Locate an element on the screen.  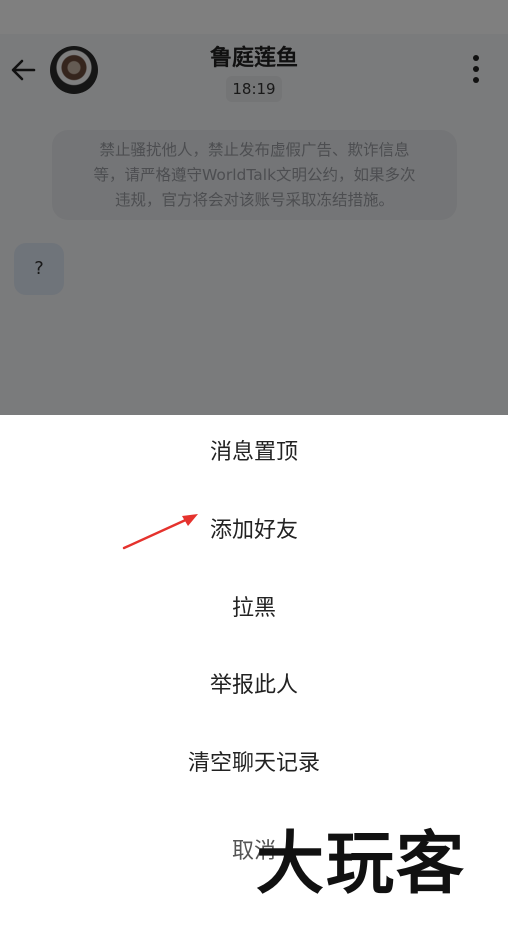
add-friend-button: 添加好友 is located at coordinates (254, 531).